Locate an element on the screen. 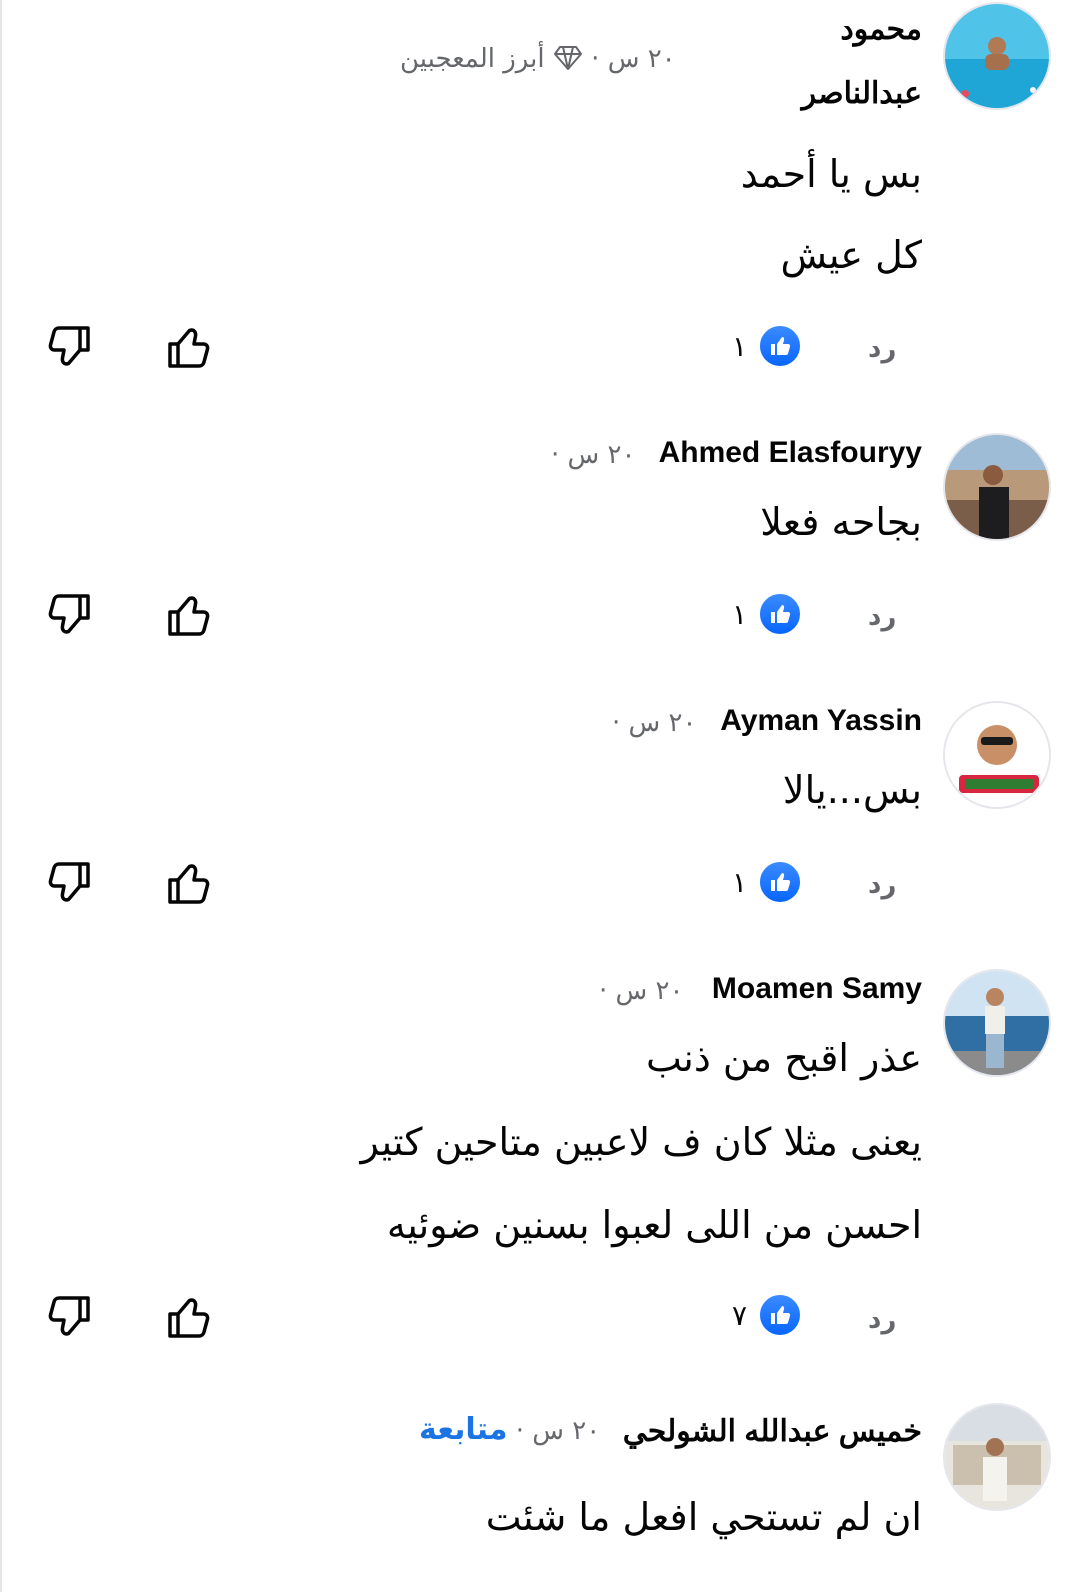 The height and width of the screenshot is (1592, 1076). comment-text-line: بس يا أحمد is located at coordinates (831, 174).